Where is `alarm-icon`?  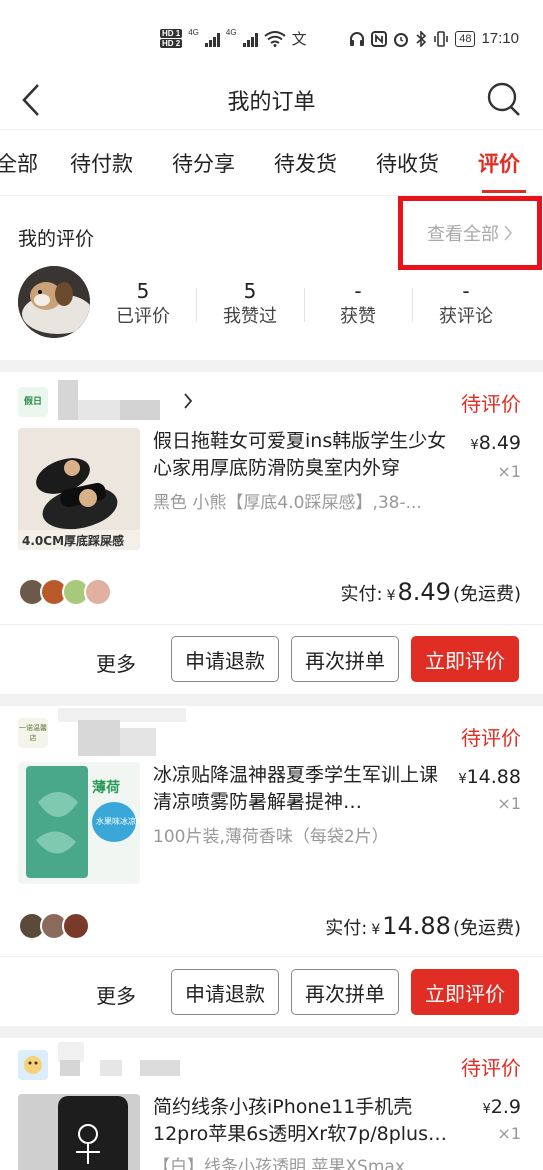
alarm-icon is located at coordinates (401, 39).